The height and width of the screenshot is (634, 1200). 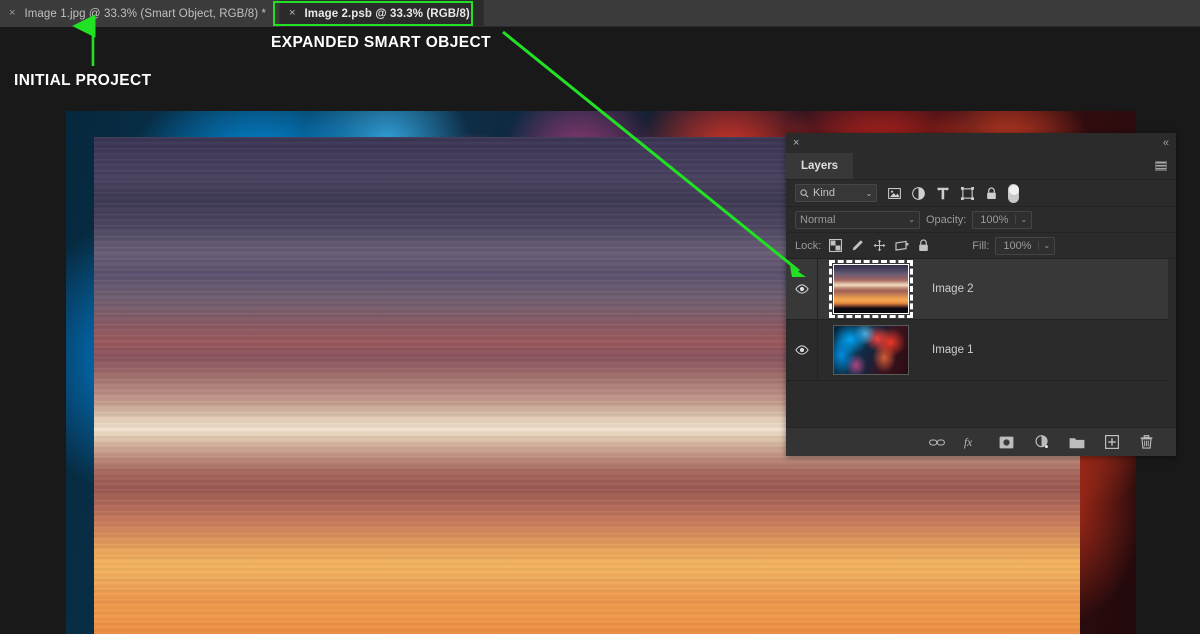 What do you see at coordinates (818, 219) in the screenshot?
I see `blend-mode-value: Normal` at bounding box center [818, 219].